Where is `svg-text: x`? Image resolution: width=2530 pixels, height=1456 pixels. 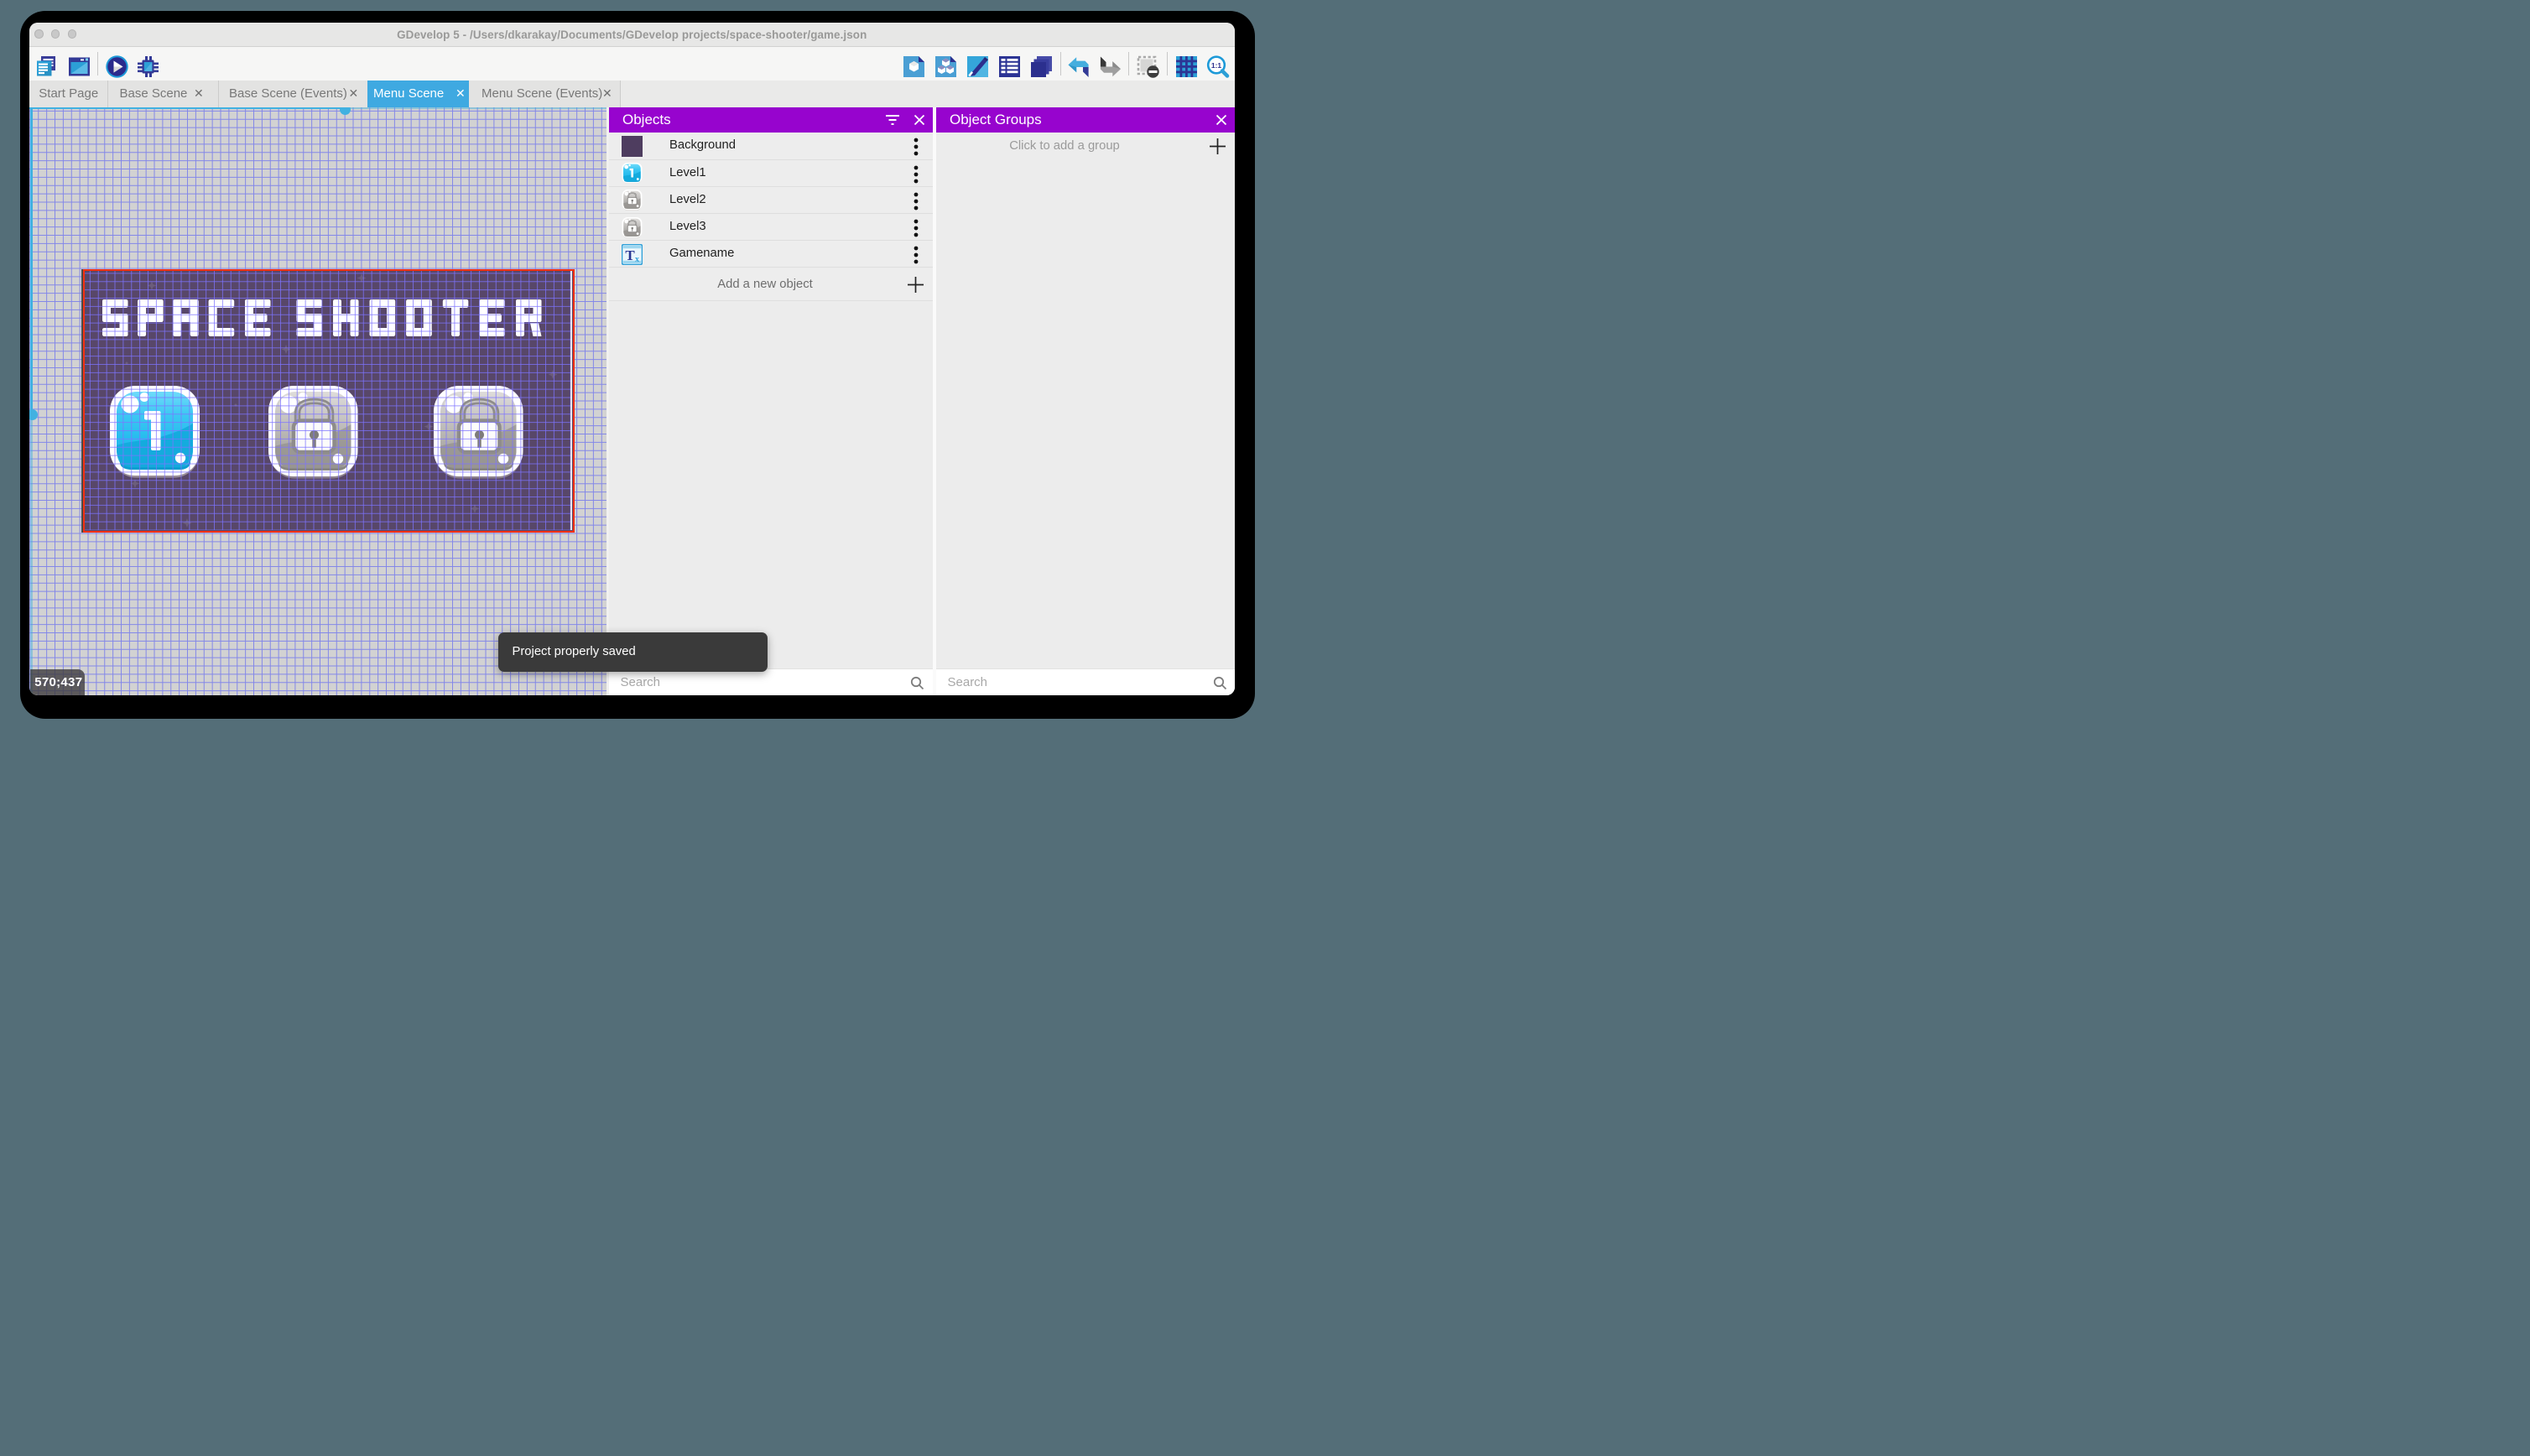
svg-text: x is located at coordinates (637, 259).